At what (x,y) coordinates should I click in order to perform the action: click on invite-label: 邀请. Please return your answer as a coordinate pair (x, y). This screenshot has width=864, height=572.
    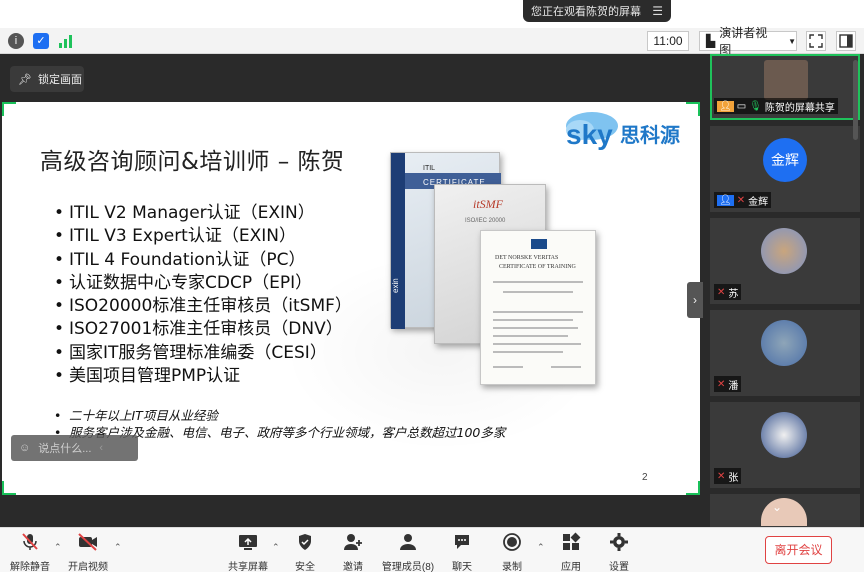
    Looking at the image, I should click on (353, 567).